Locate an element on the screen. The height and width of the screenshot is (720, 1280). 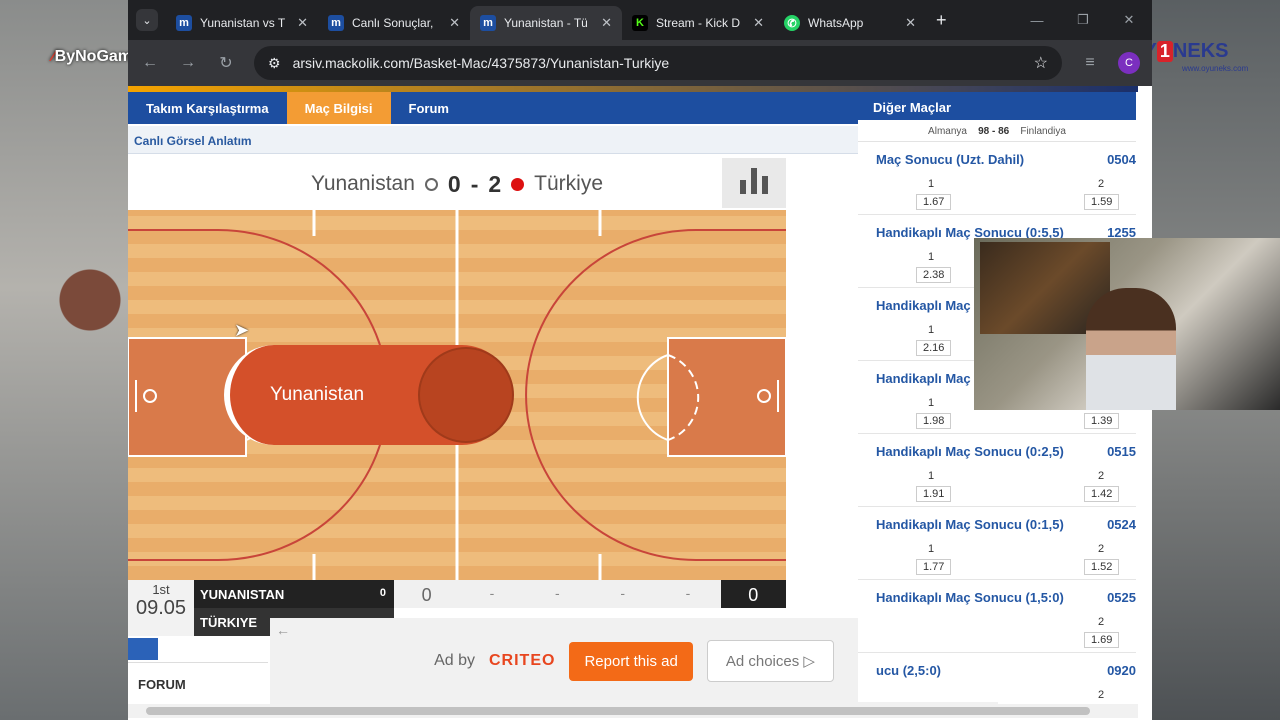
market-code: 0525 is located at coordinates (1121, 597).